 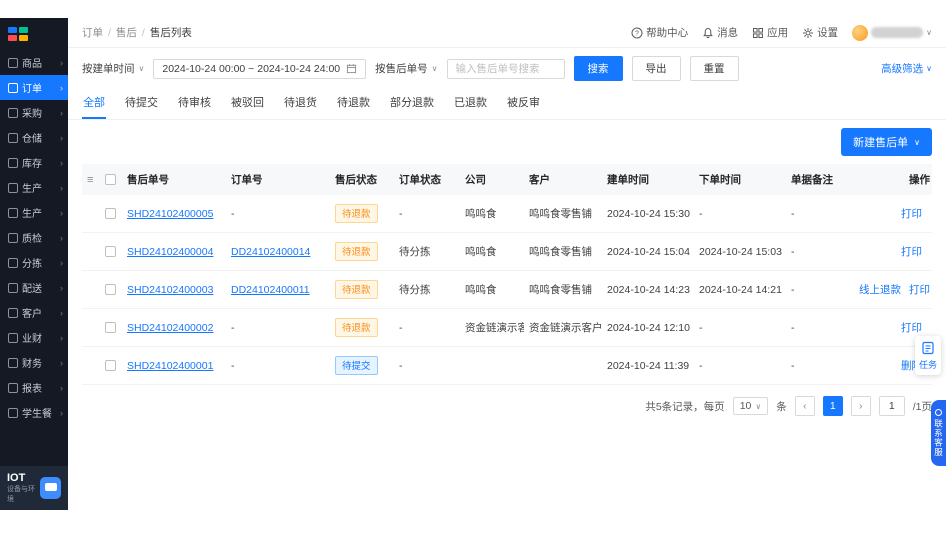 What do you see at coordinates (92, 32) in the screenshot?
I see `breadcrumb-orders: 订单` at bounding box center [92, 32].